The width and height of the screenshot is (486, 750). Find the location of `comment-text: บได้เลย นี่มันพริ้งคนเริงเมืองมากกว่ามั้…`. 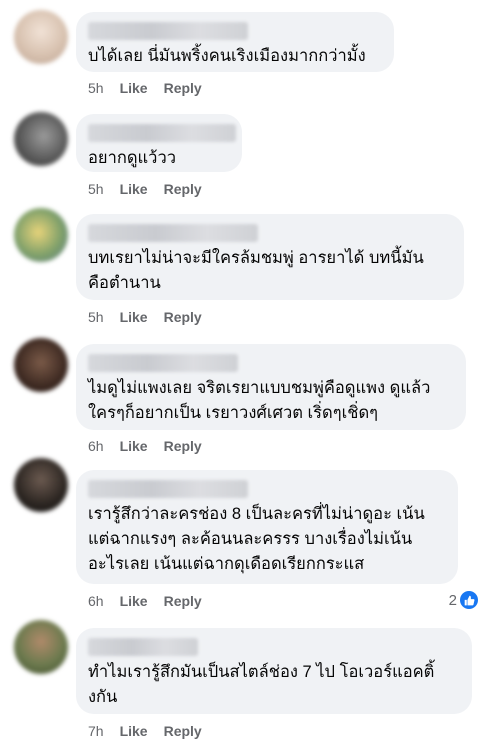

comment-text: บได้เลย นี่มันพริ้งคนเริงเมืองมากกว่ามั้… is located at coordinates (227, 56).